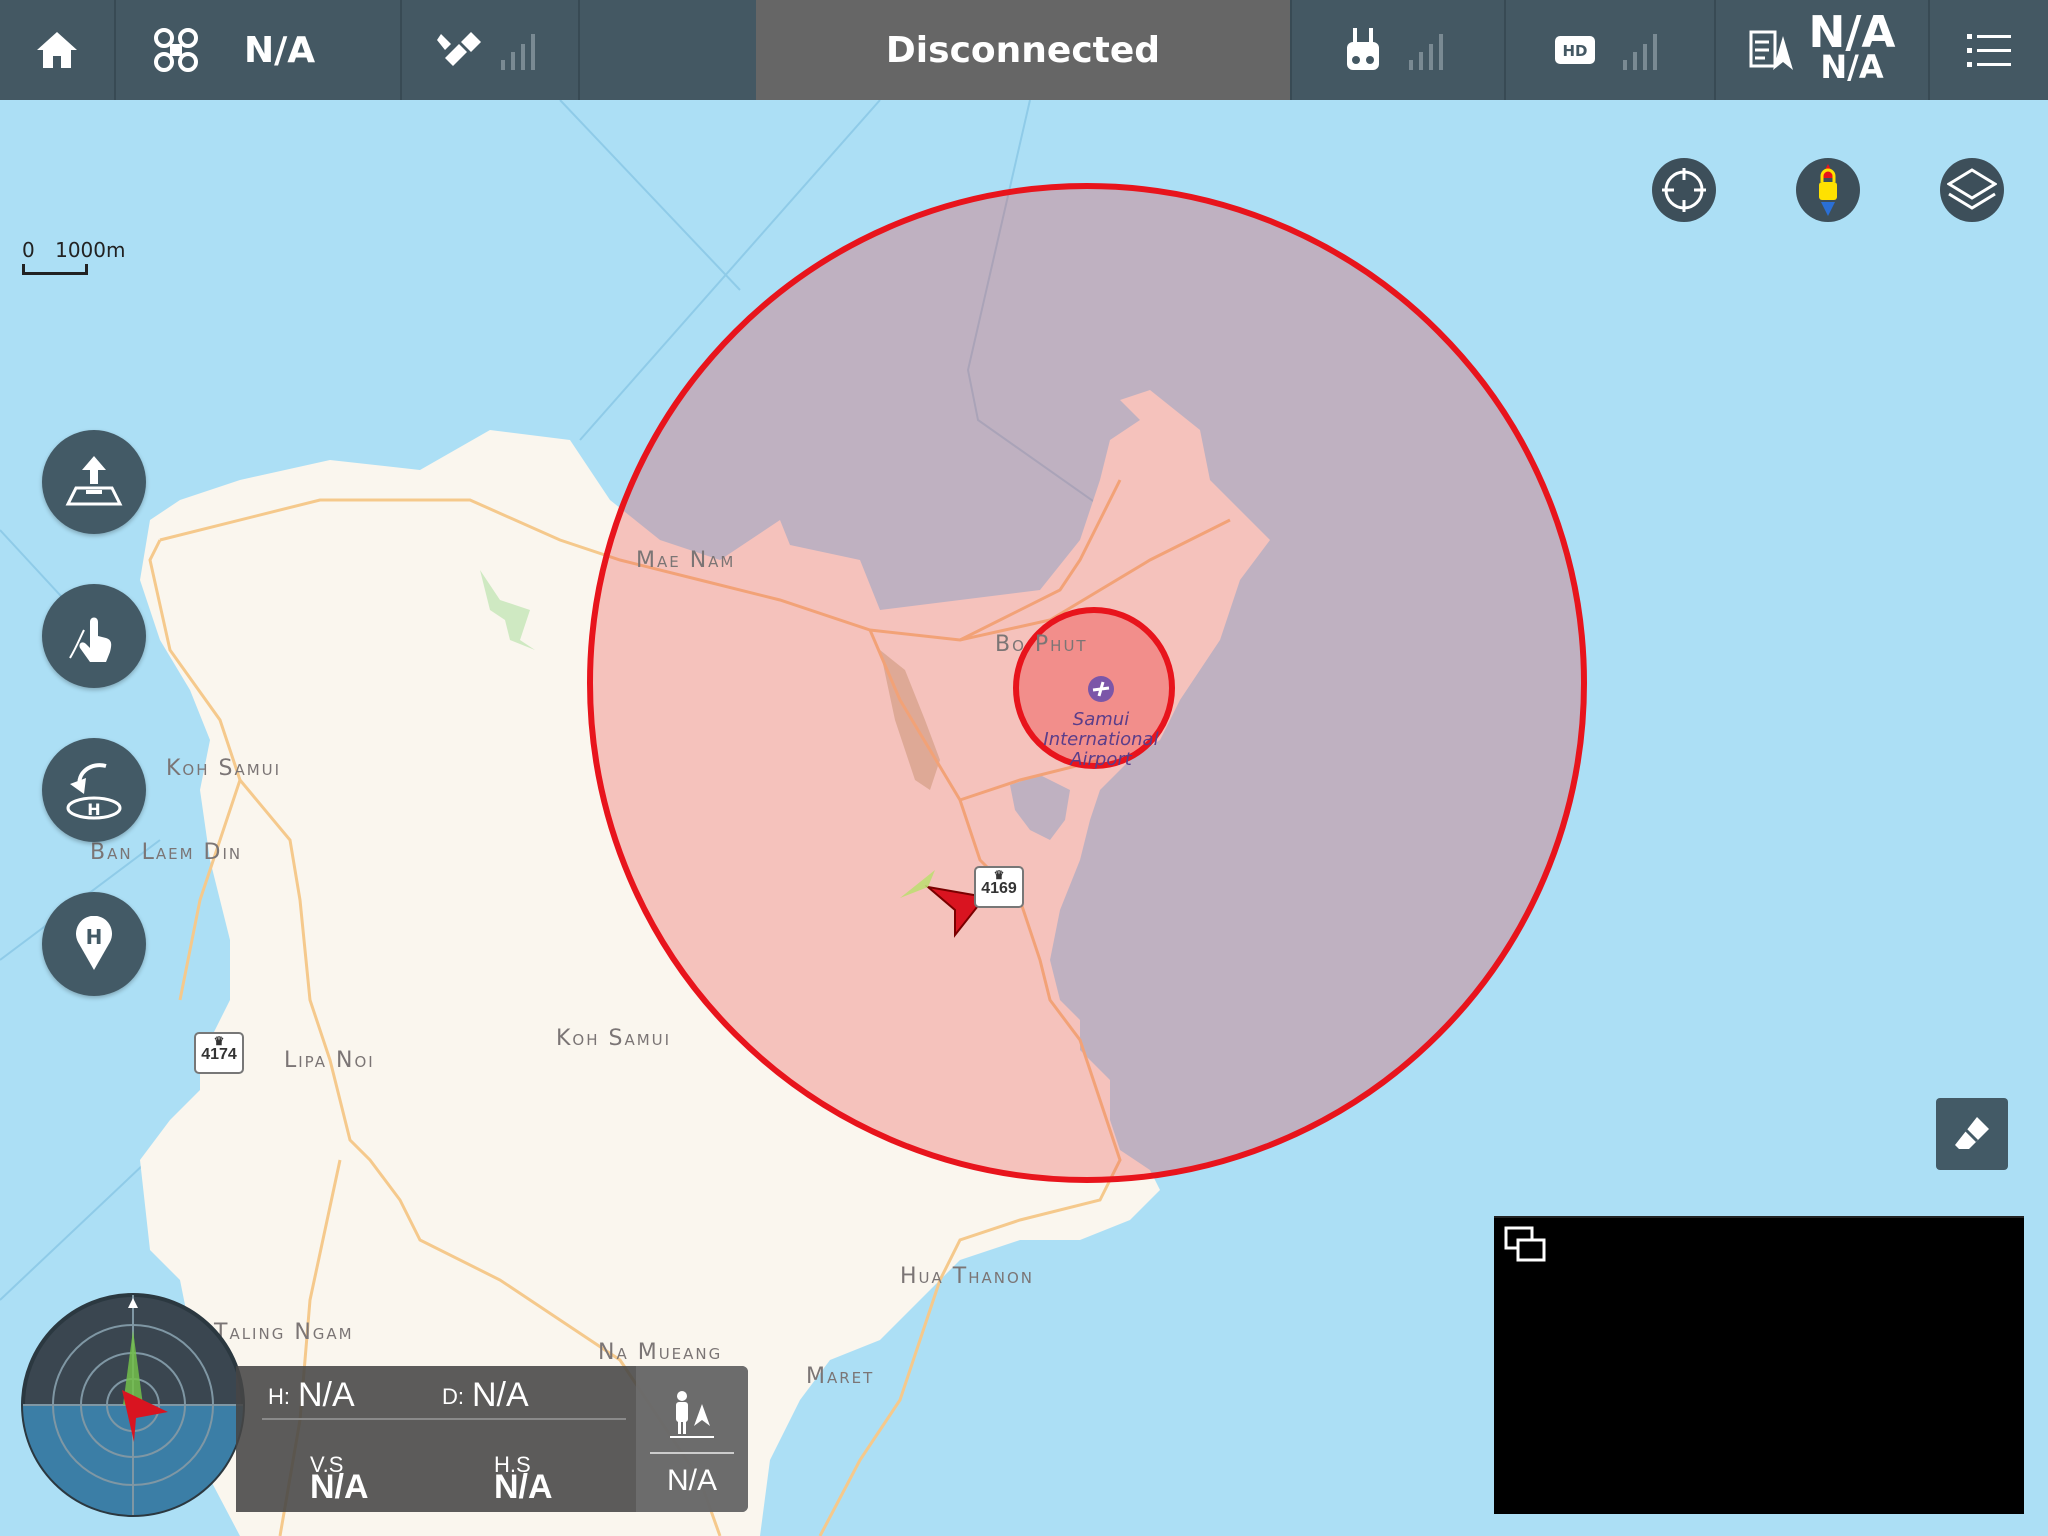  I want to click on horizontal-speed-value: N/A, so click(523, 1487).